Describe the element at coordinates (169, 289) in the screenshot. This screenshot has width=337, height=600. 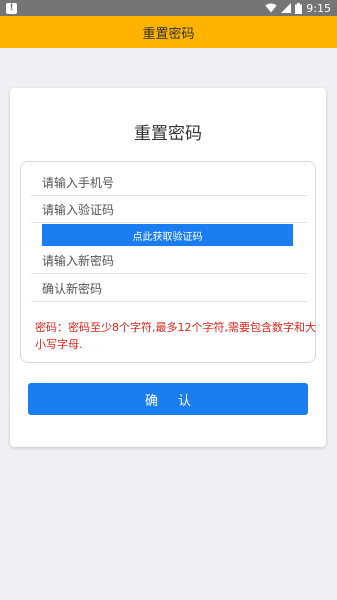
I see `confirm-password-input` at that location.